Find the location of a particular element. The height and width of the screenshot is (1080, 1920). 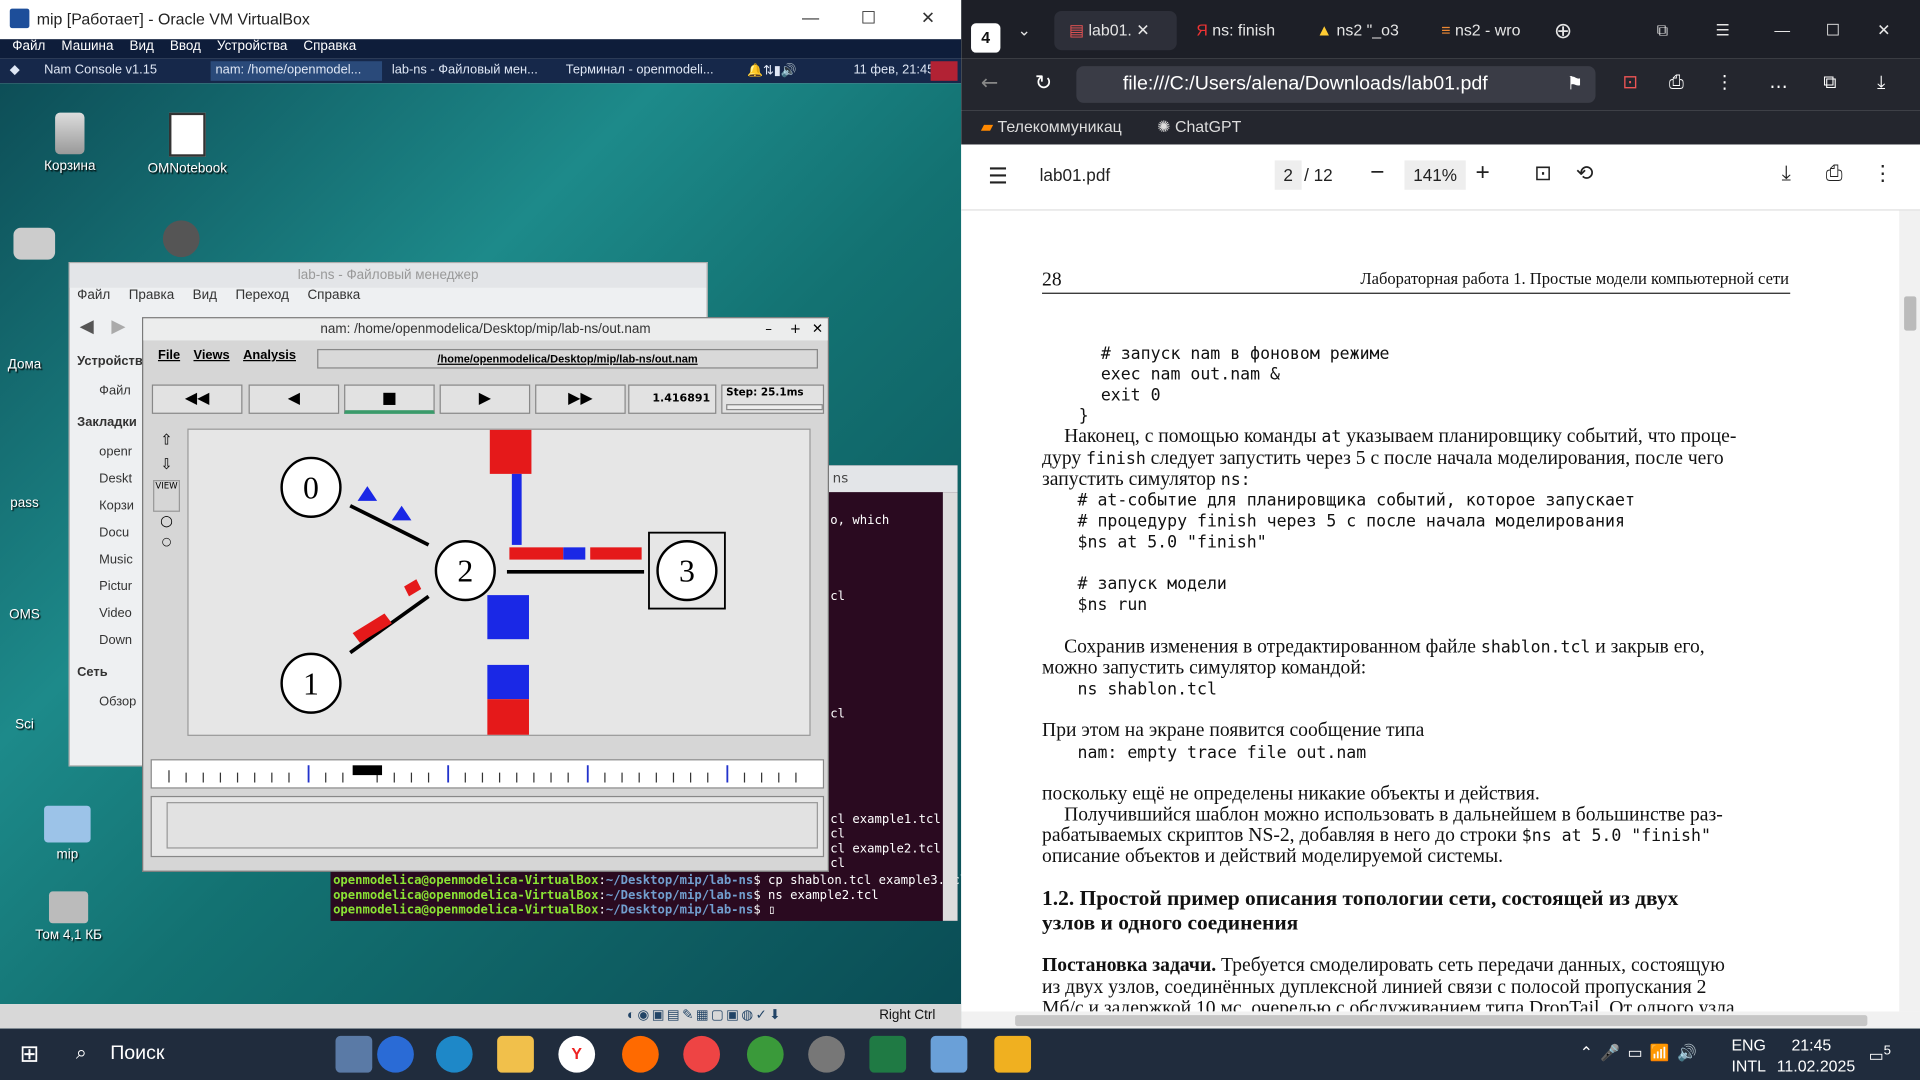

fm-item-videos: Video is located at coordinates (113, 613).